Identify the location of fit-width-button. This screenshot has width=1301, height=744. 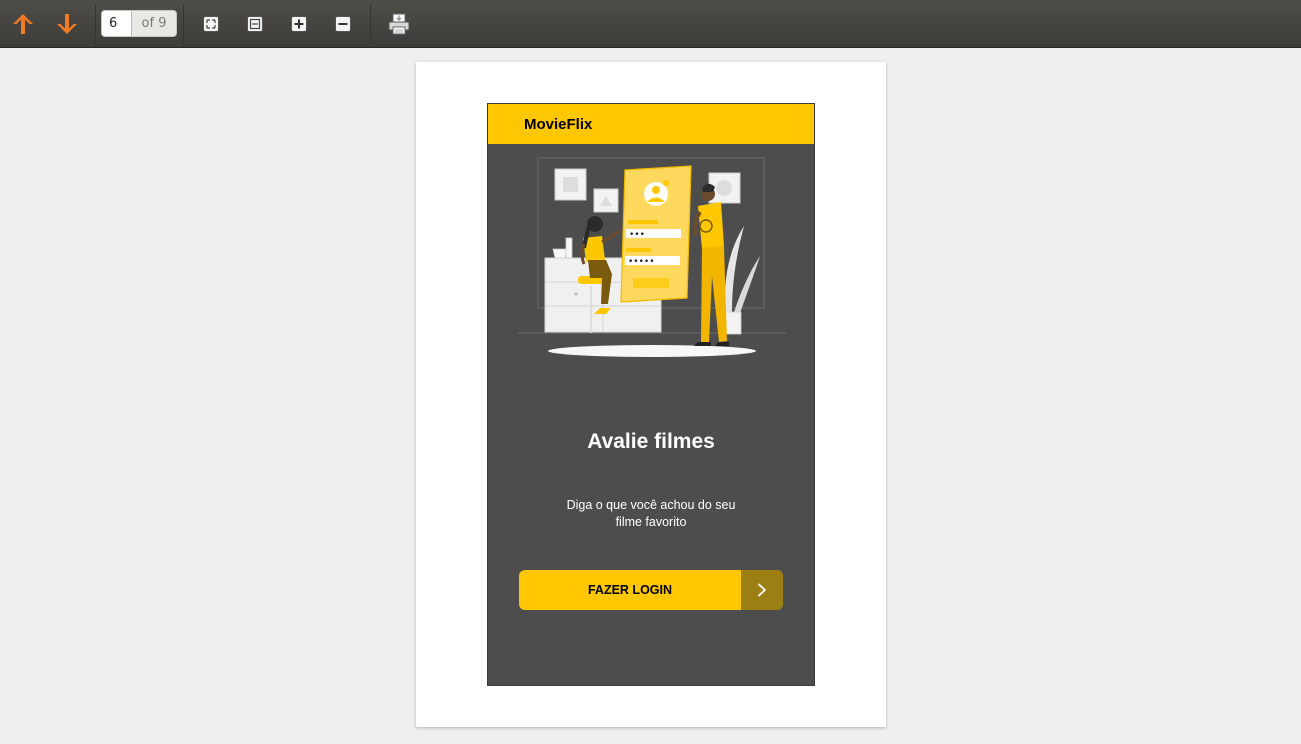
(255, 24).